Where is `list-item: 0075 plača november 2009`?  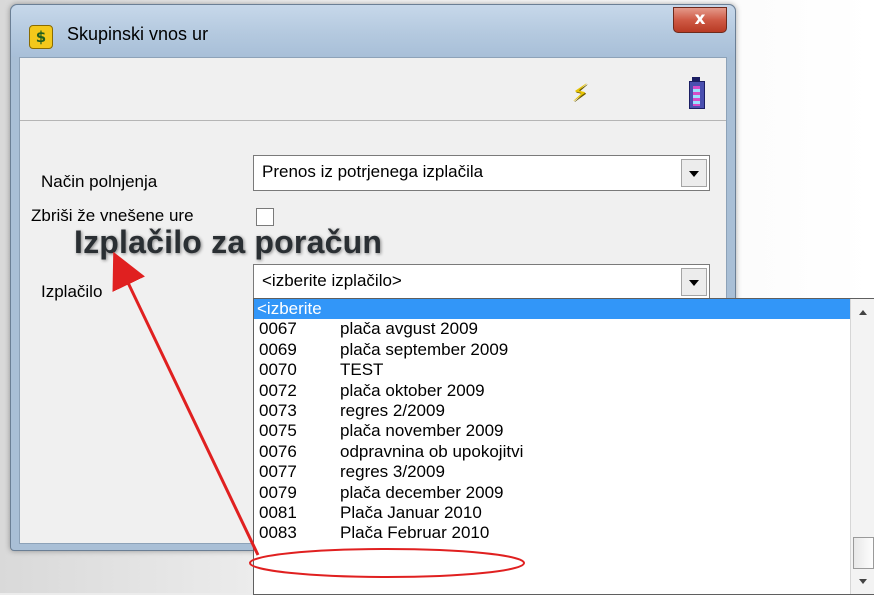
list-item: 0075 plača november 2009 is located at coordinates (552, 431).